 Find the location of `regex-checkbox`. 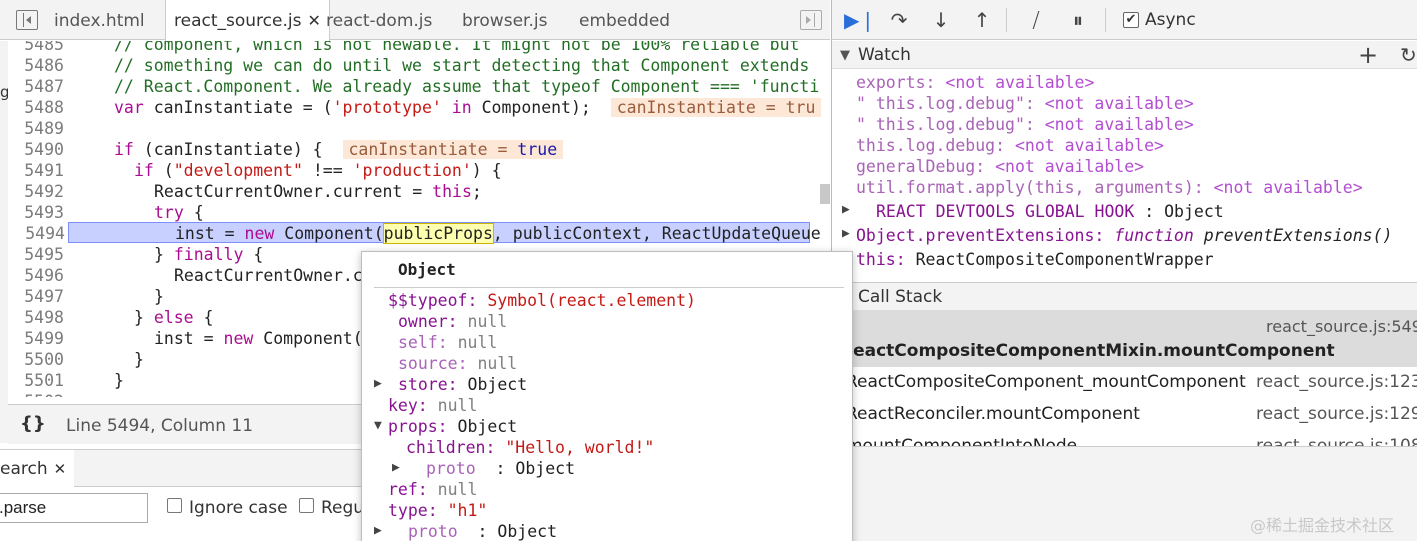

regex-checkbox is located at coordinates (306, 505).